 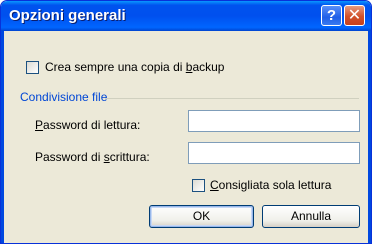 I want to click on group-divider, so click(x=232, y=98).